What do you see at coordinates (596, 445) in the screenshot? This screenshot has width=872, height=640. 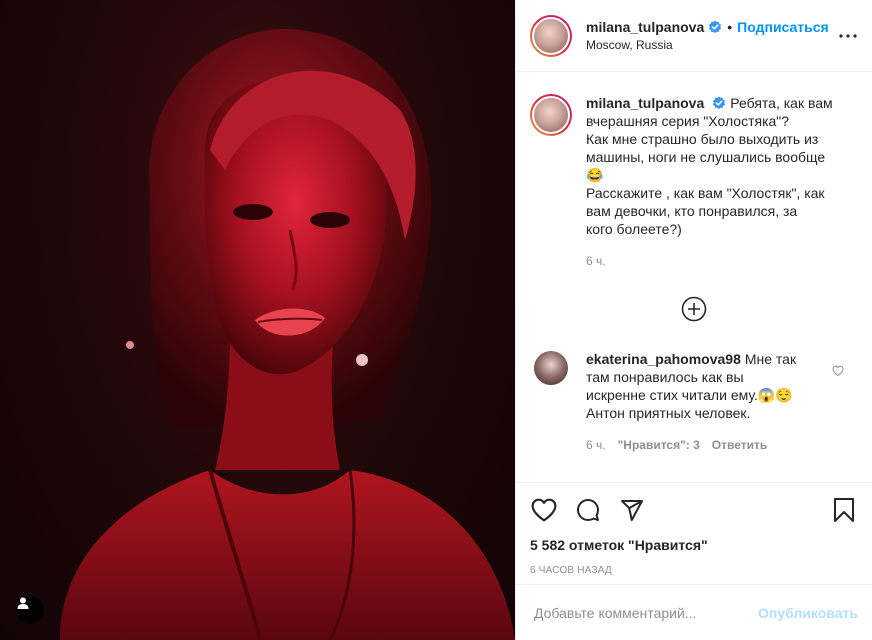 I see `comment-timestamp: 6 ч.` at bounding box center [596, 445].